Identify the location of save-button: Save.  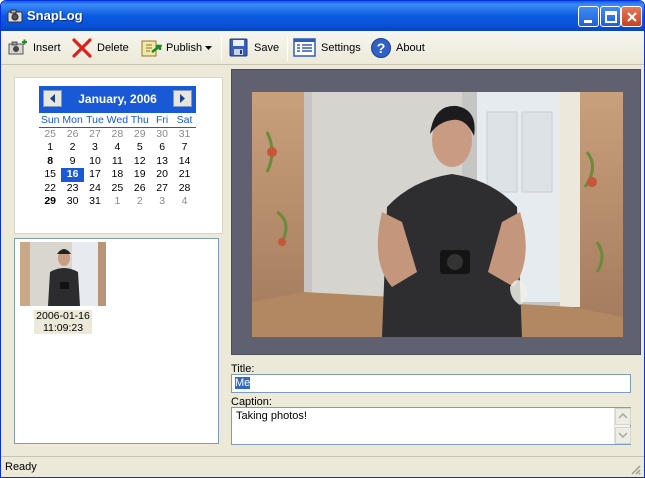
(253, 48).